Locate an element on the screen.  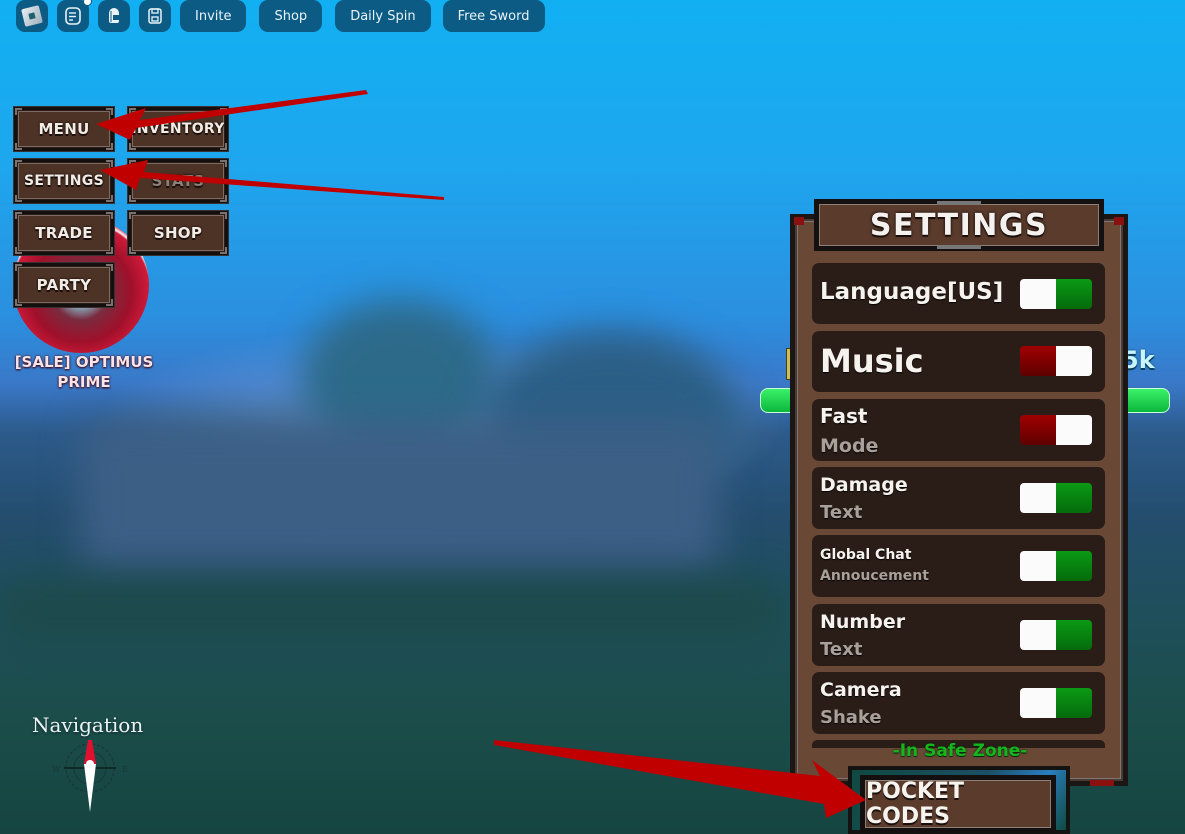
settings-title: SETTINGS is located at coordinates (959, 225).